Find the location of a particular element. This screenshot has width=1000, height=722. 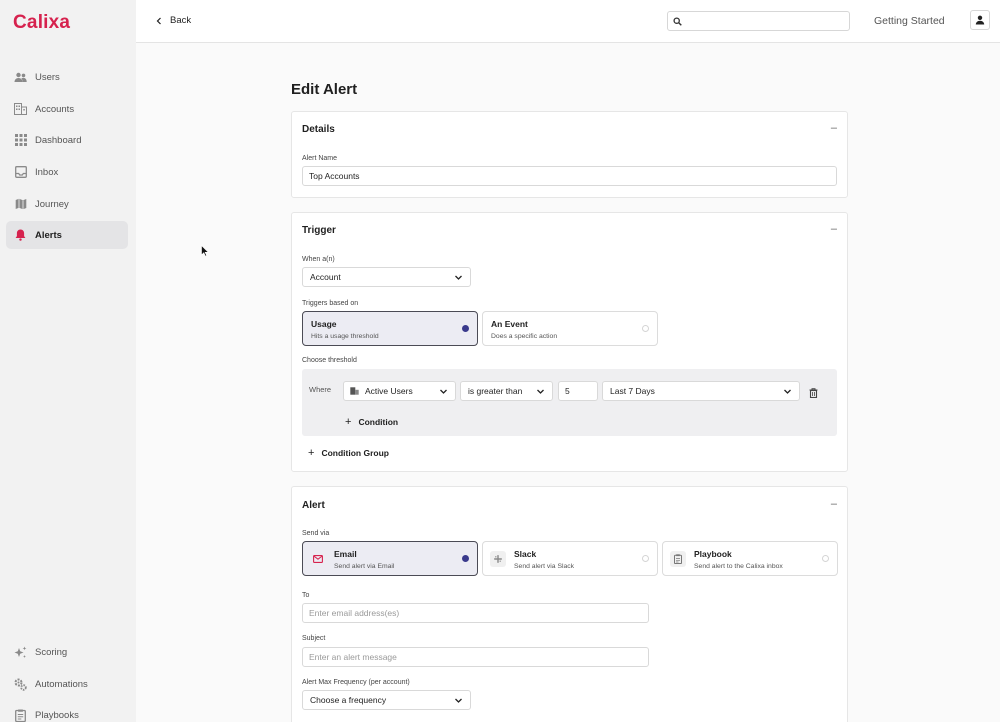

building-icon is located at coordinates (354, 391).